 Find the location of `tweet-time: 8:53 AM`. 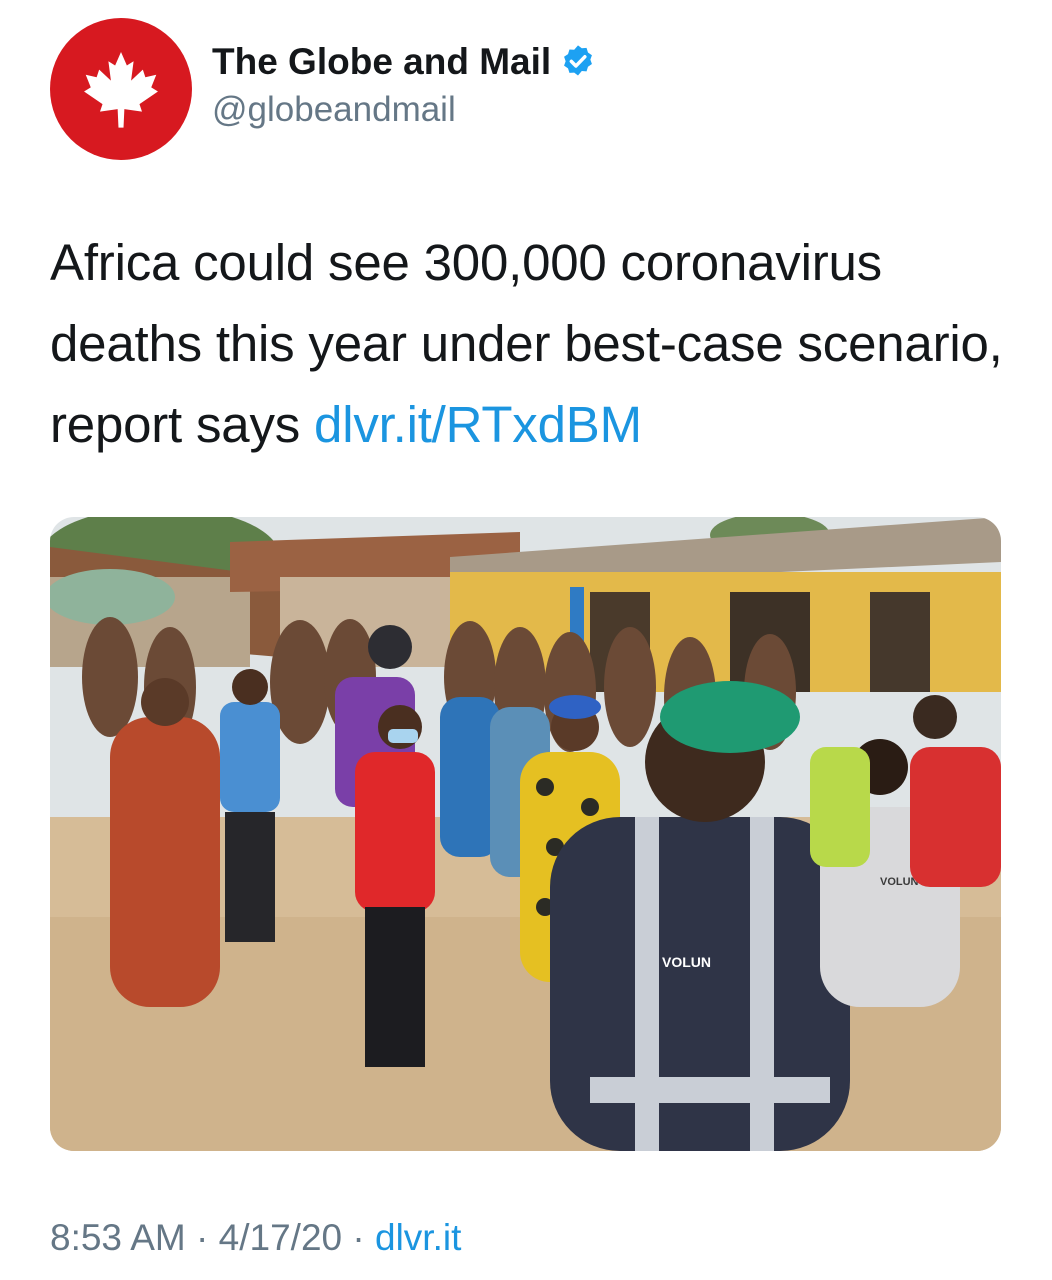

tweet-time: 8:53 AM is located at coordinates (118, 1237).